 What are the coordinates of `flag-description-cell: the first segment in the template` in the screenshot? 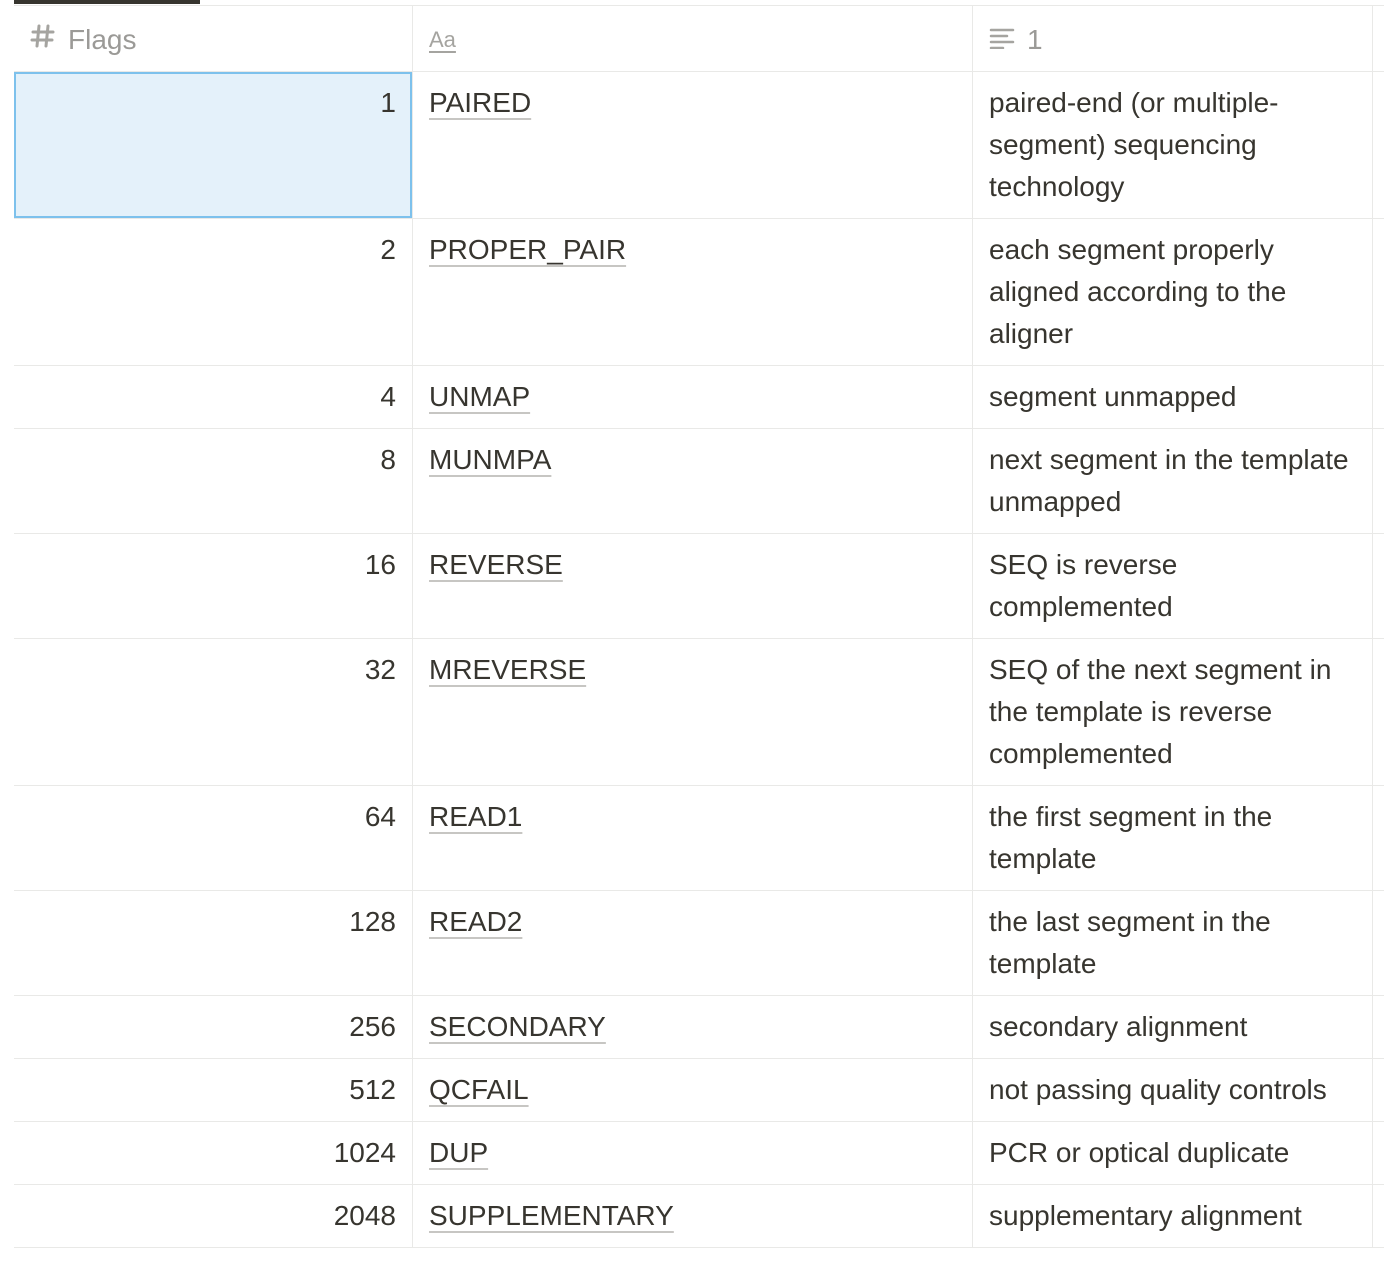 It's located at (1173, 838).